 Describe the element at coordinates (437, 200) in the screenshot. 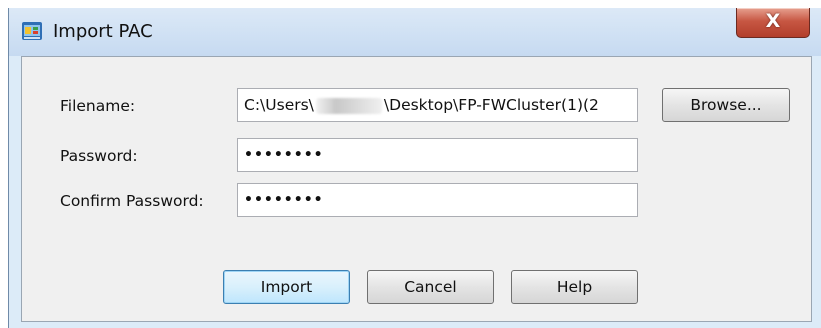

I see `confirm-password-field: ••••••••` at that location.